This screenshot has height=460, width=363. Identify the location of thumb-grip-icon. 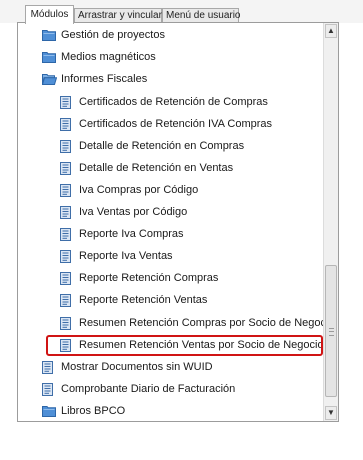
(331, 332).